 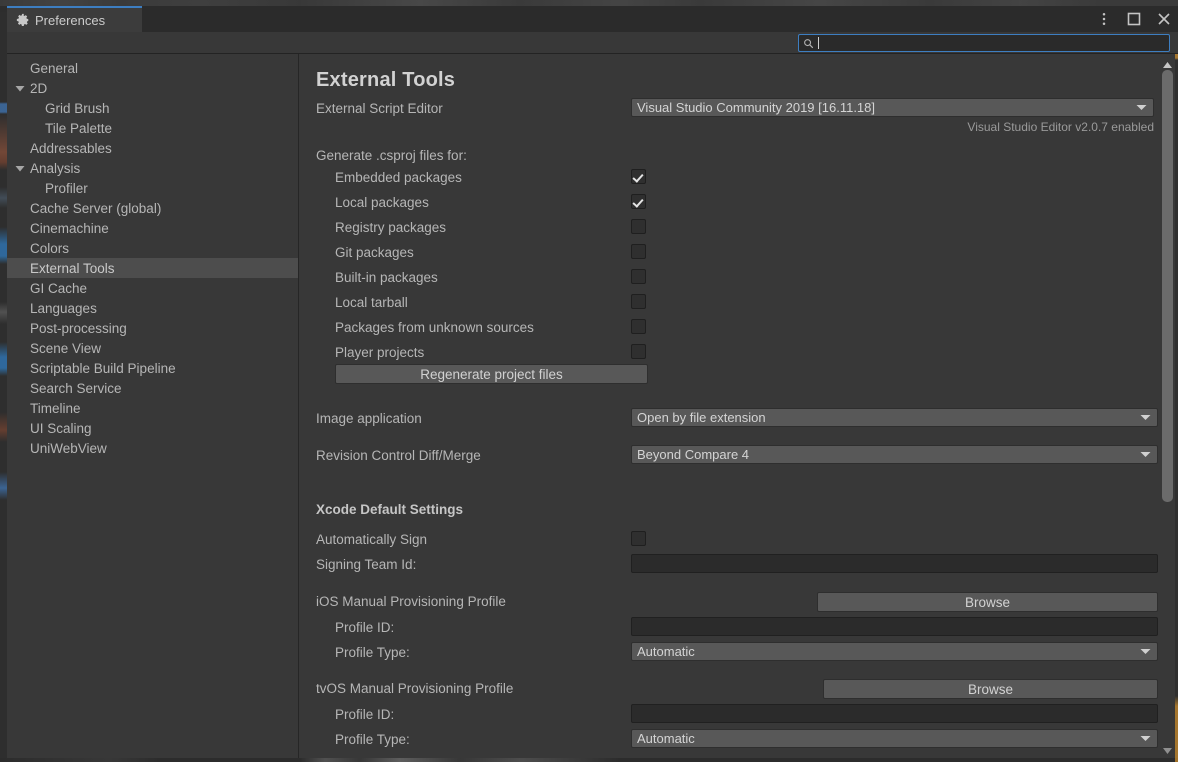 I want to click on sidebar-item-label: Languages, so click(x=63, y=308).